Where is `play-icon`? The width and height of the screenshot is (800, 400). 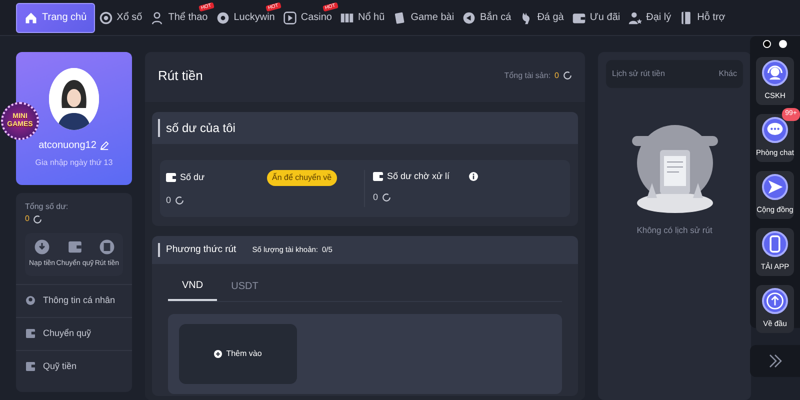 play-icon is located at coordinates (289, 17).